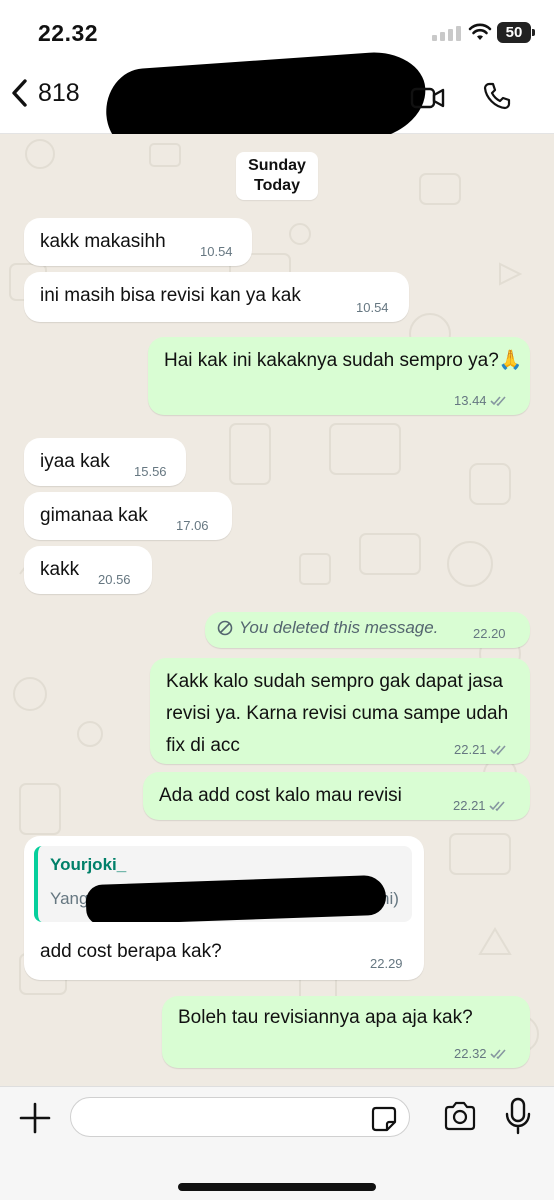 The height and width of the screenshot is (1200, 554). I want to click on incoming-message: kakk makasihh 10.54, so click(138, 242).